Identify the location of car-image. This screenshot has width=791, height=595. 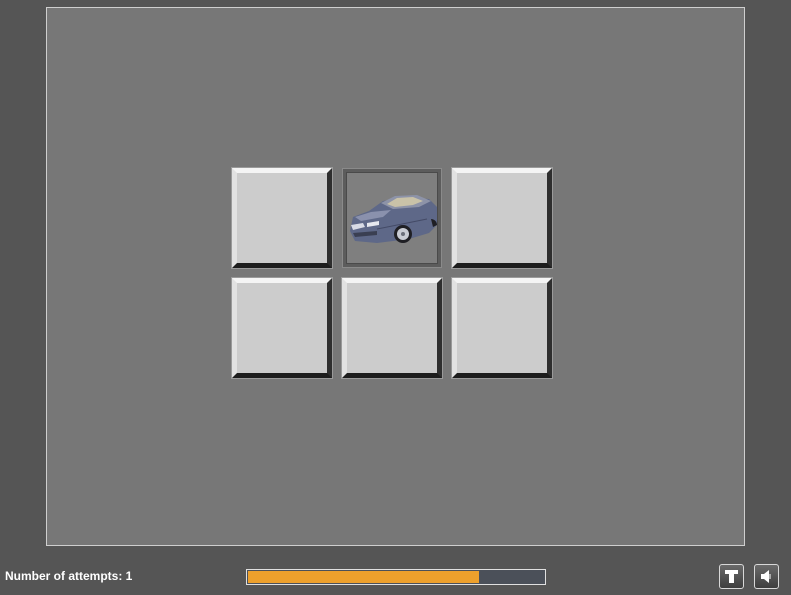
(392, 218).